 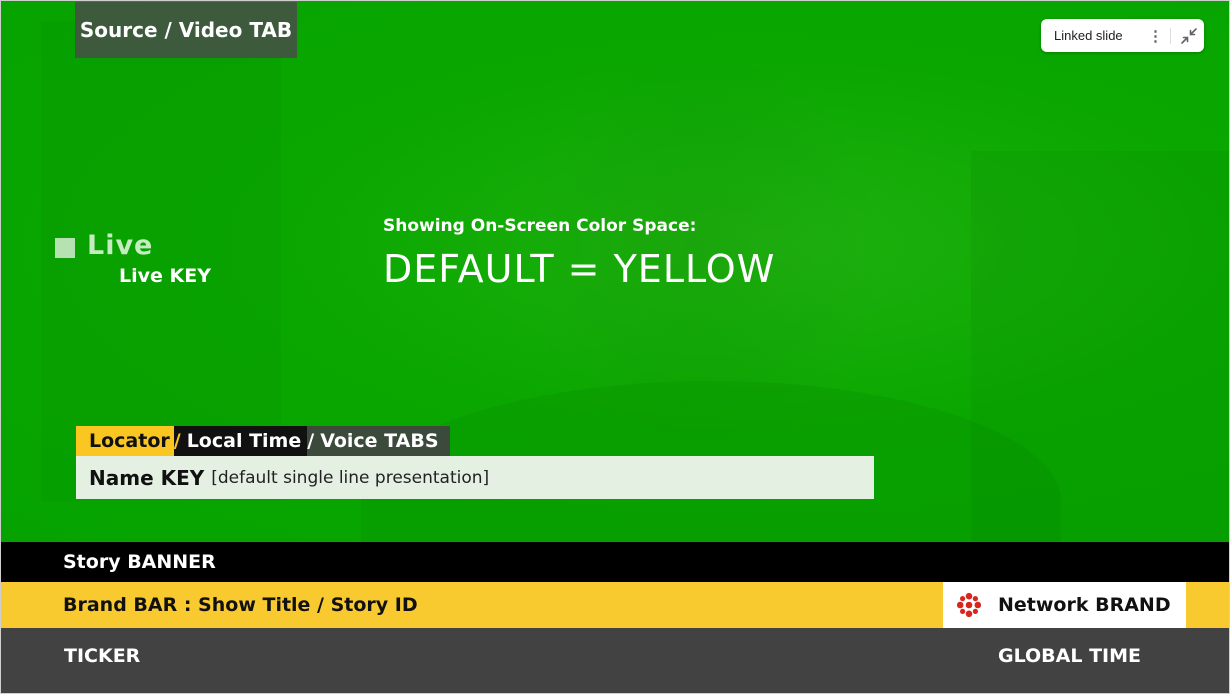 I want to click on voice-tabs-label: Voice TABS, so click(x=379, y=441).